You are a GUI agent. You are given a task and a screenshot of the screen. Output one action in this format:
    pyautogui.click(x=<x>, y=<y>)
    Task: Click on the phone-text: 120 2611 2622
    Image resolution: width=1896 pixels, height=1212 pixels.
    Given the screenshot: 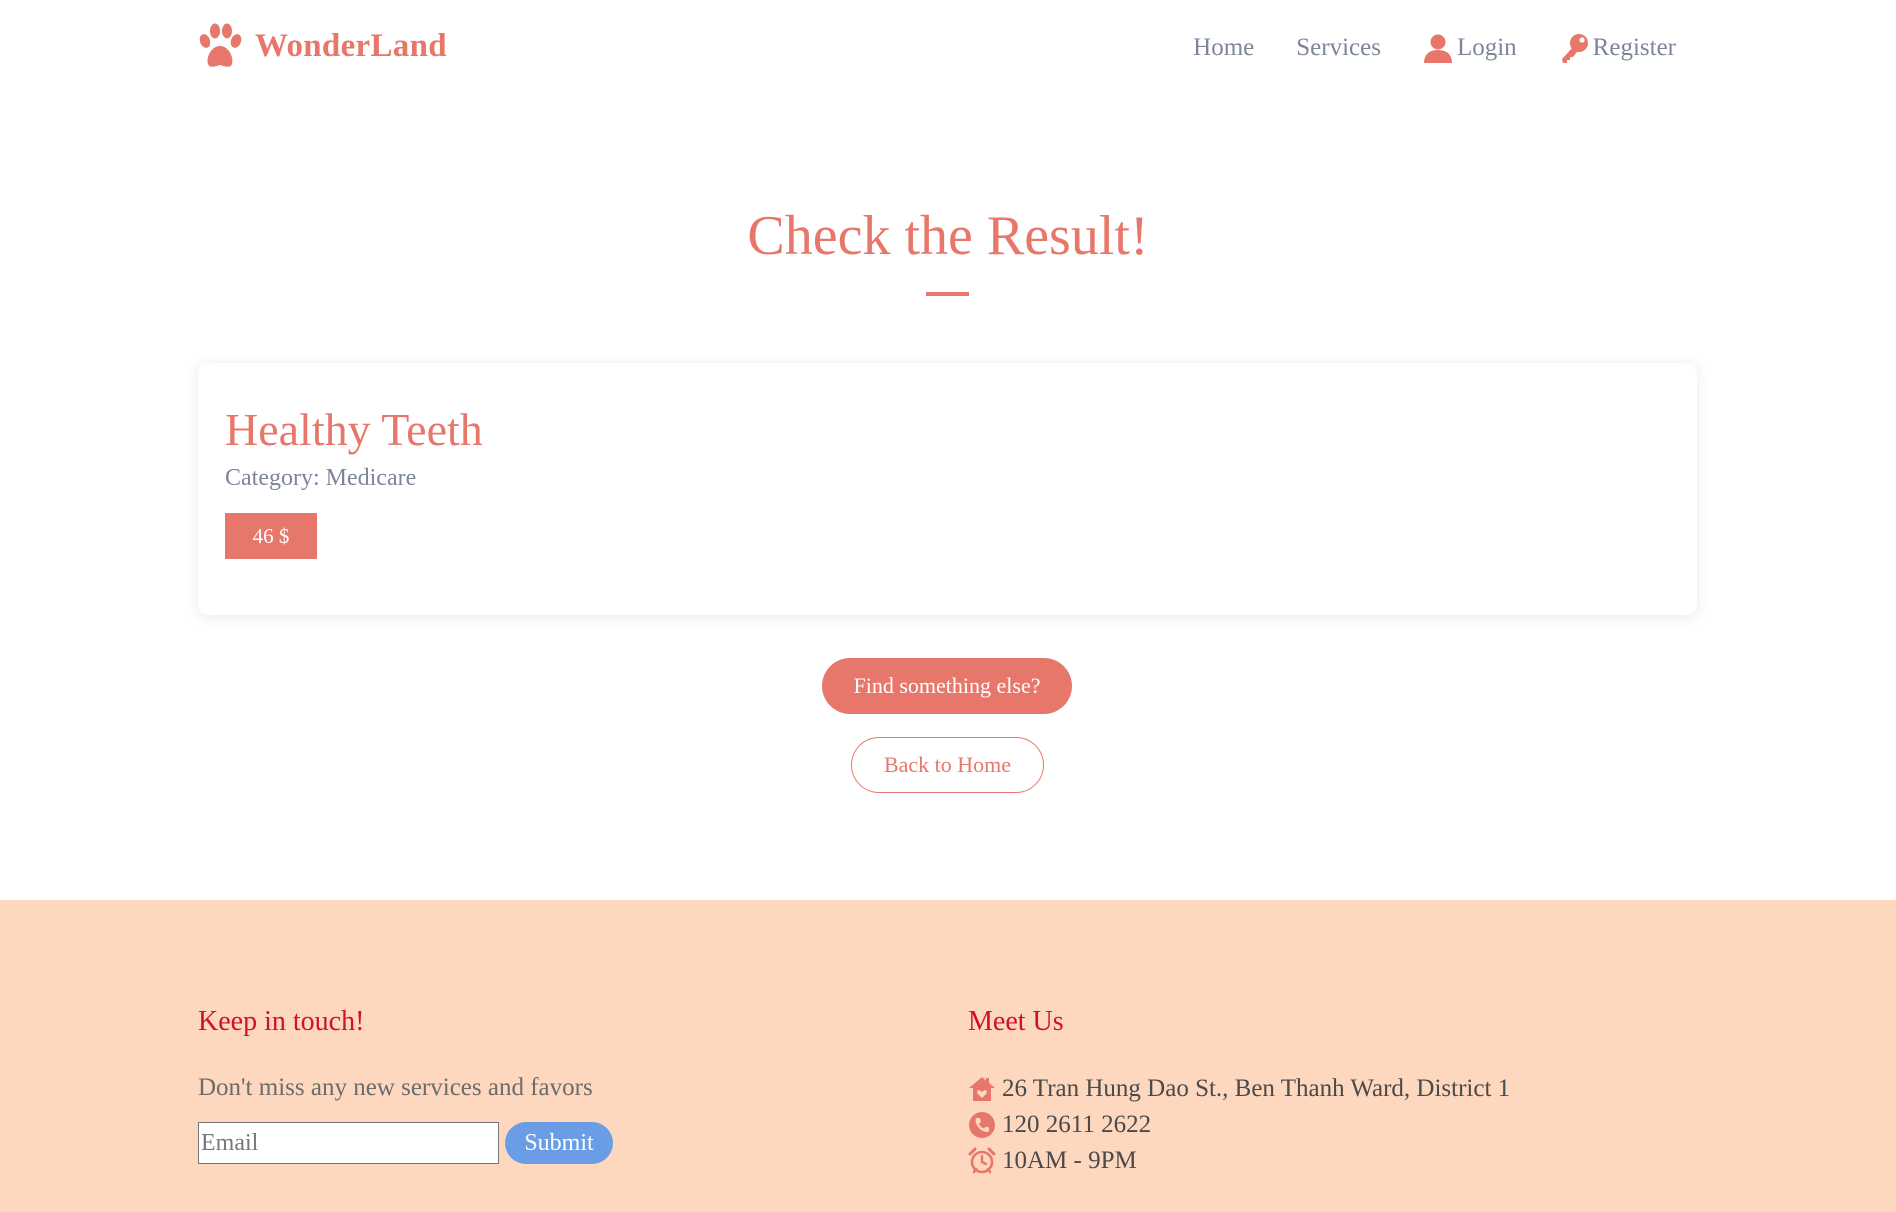 What is the action you would take?
    pyautogui.click(x=1077, y=1124)
    